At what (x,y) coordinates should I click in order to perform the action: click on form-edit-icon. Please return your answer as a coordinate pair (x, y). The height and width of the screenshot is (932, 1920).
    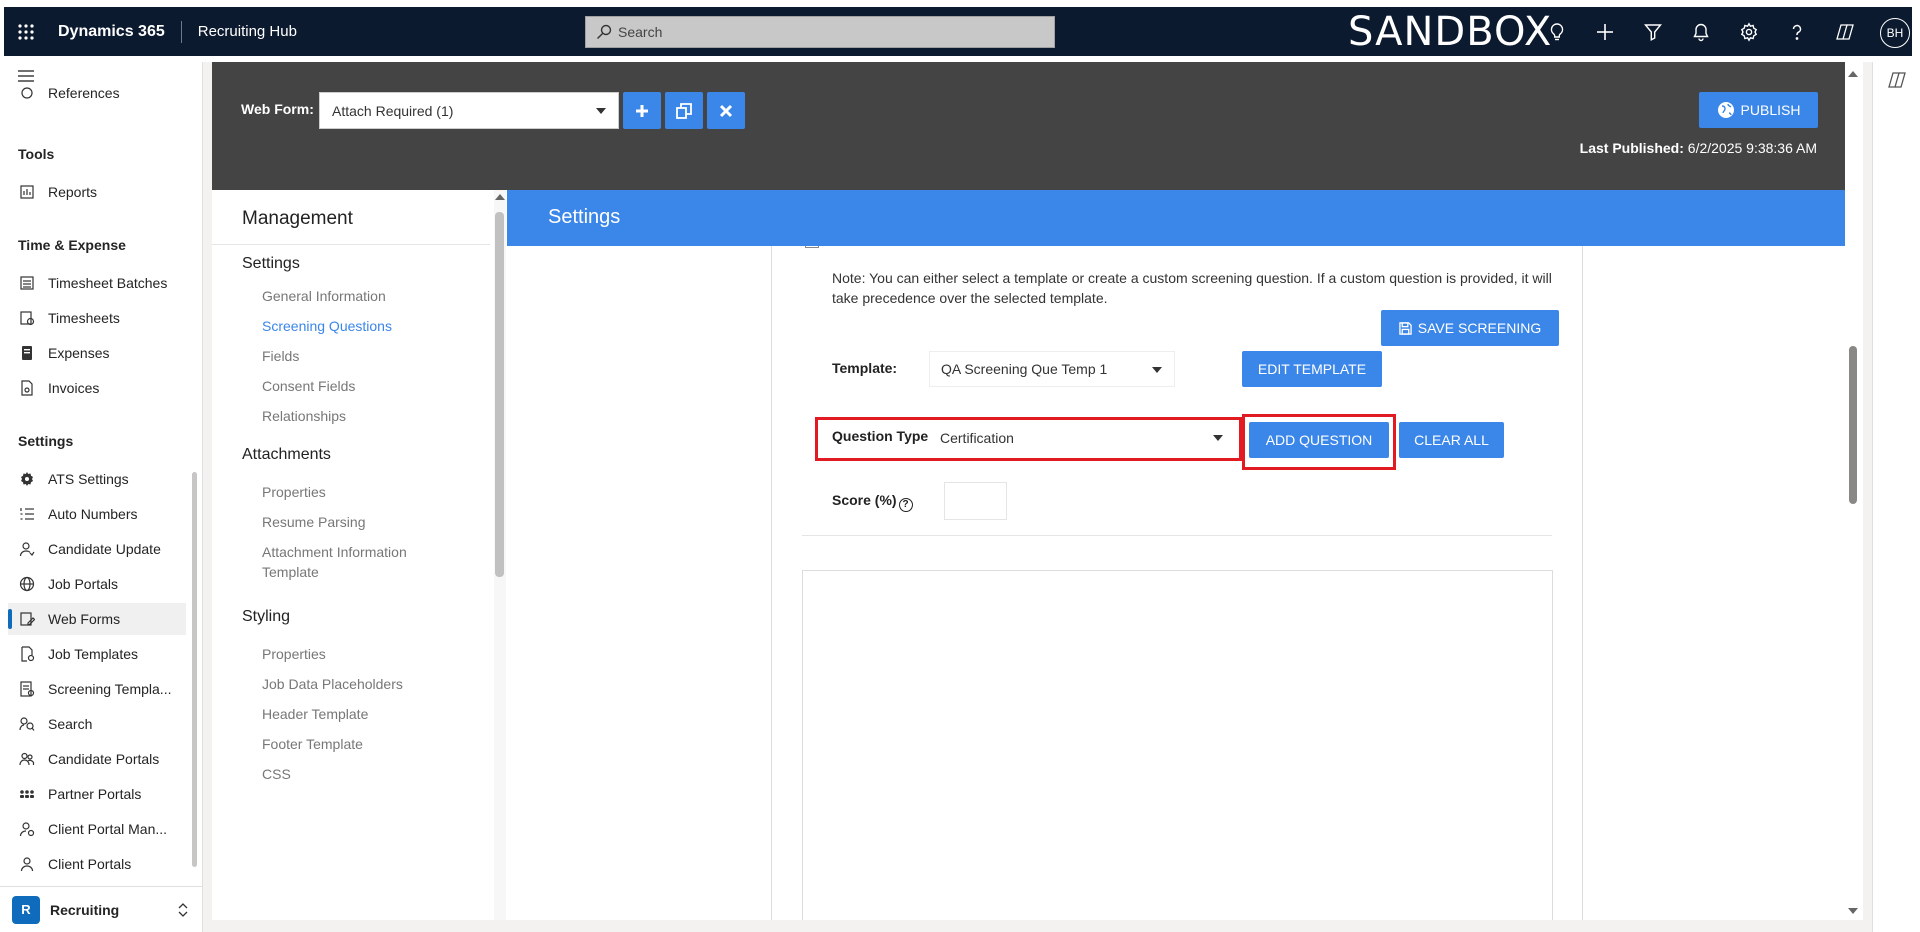
    Looking at the image, I should click on (27, 619).